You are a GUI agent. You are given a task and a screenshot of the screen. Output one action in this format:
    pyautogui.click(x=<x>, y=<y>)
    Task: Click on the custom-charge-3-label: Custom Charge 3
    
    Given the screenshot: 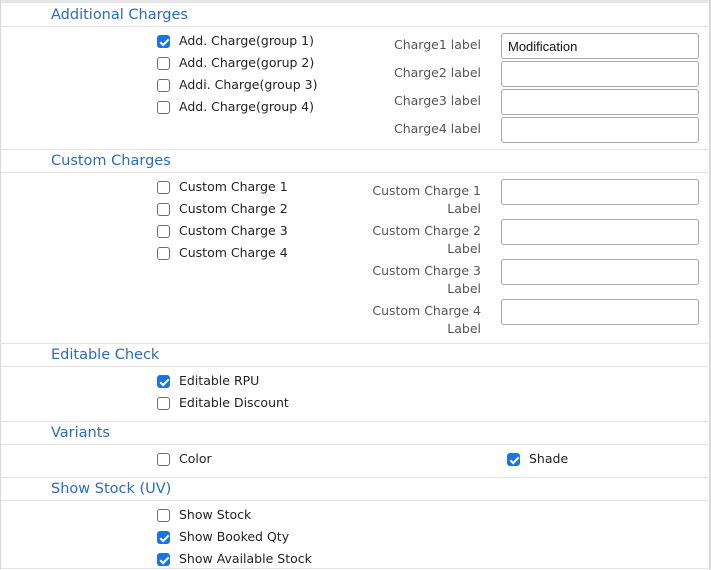 What is the action you would take?
    pyautogui.click(x=426, y=270)
    